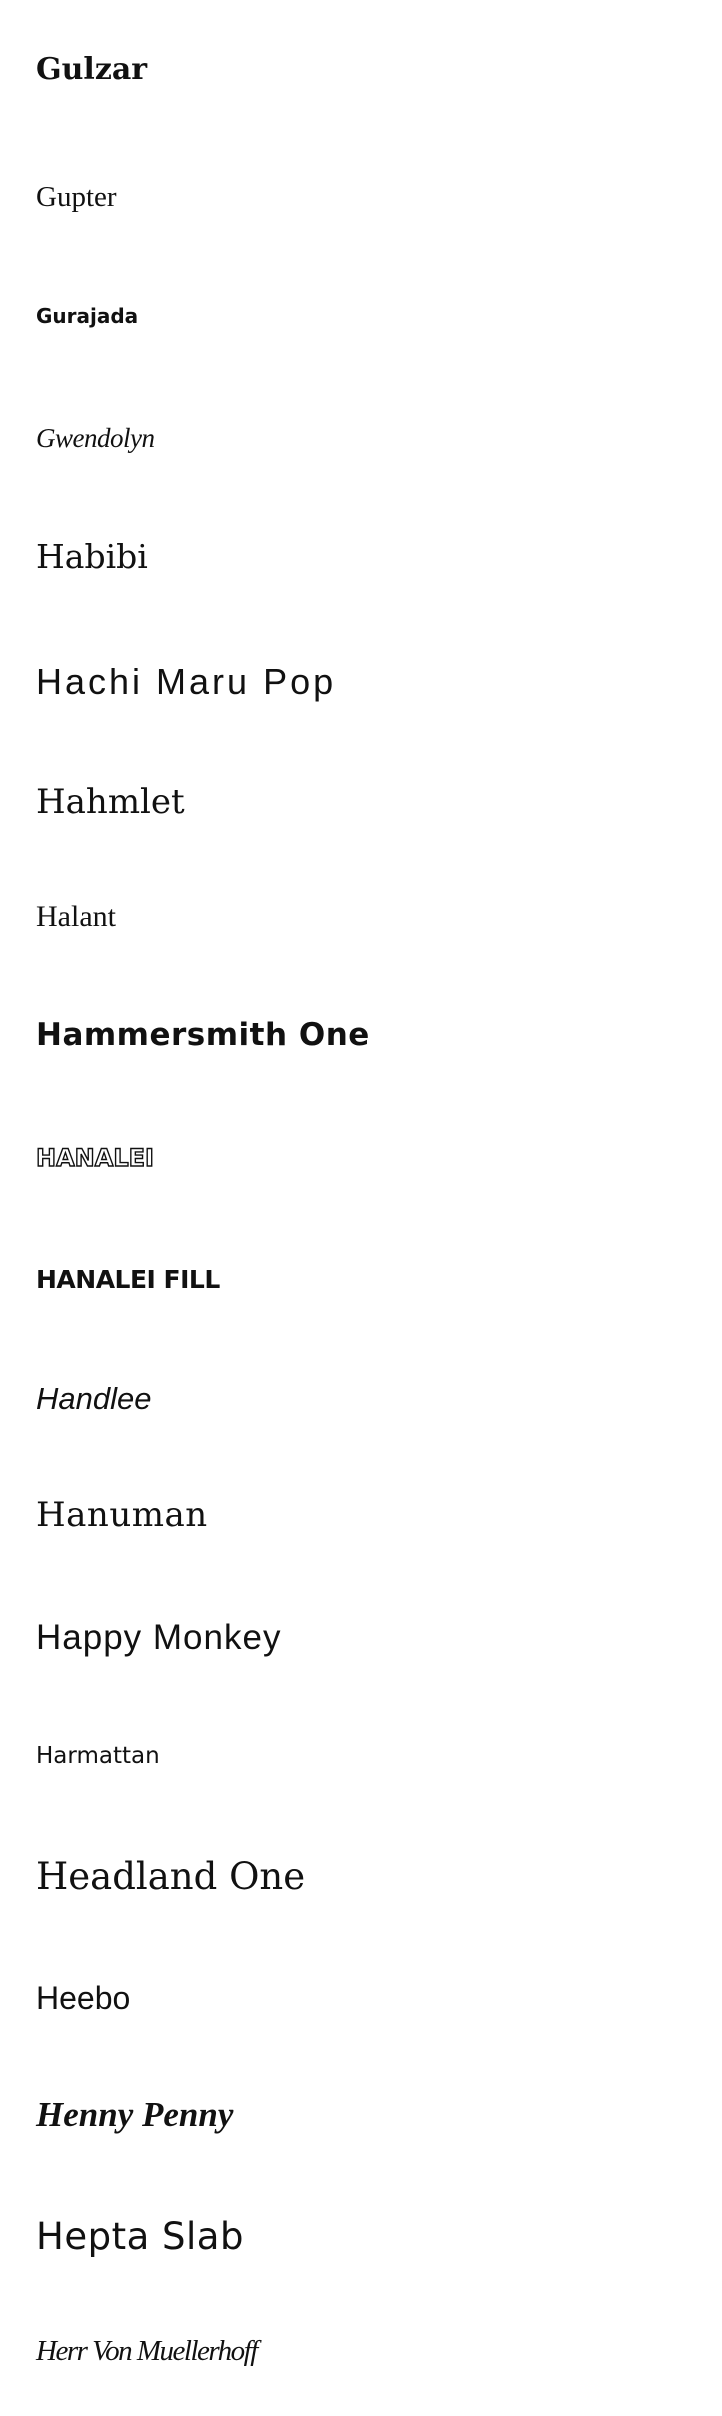  Describe the element at coordinates (134, 2114) in the screenshot. I see `font-item-henny-penny: Henny Penny` at that location.